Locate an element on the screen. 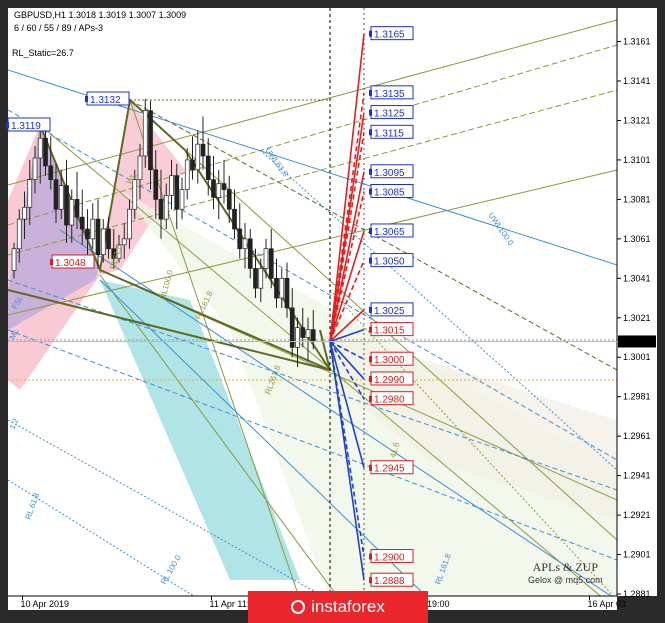 The image size is (665, 623). swing-label-1: 1.3132 is located at coordinates (105, 100).